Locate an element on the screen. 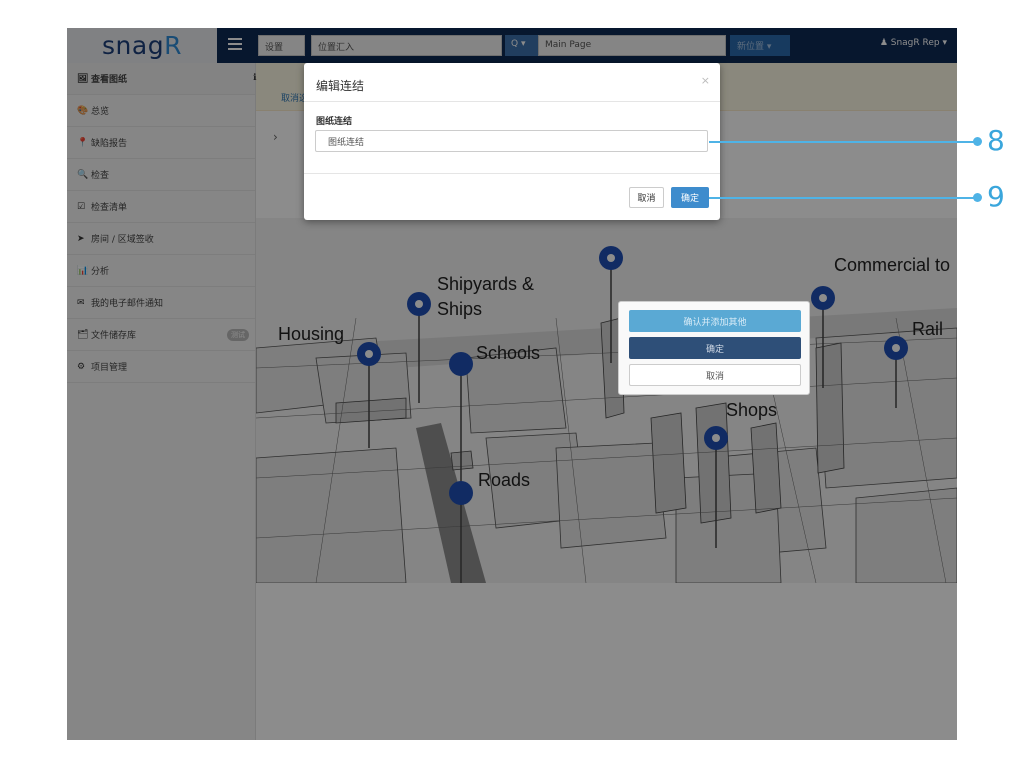  edit-link-modal: 编辑连结 × 图纸连结 图纸连结 取消 确定 is located at coordinates (512, 141).